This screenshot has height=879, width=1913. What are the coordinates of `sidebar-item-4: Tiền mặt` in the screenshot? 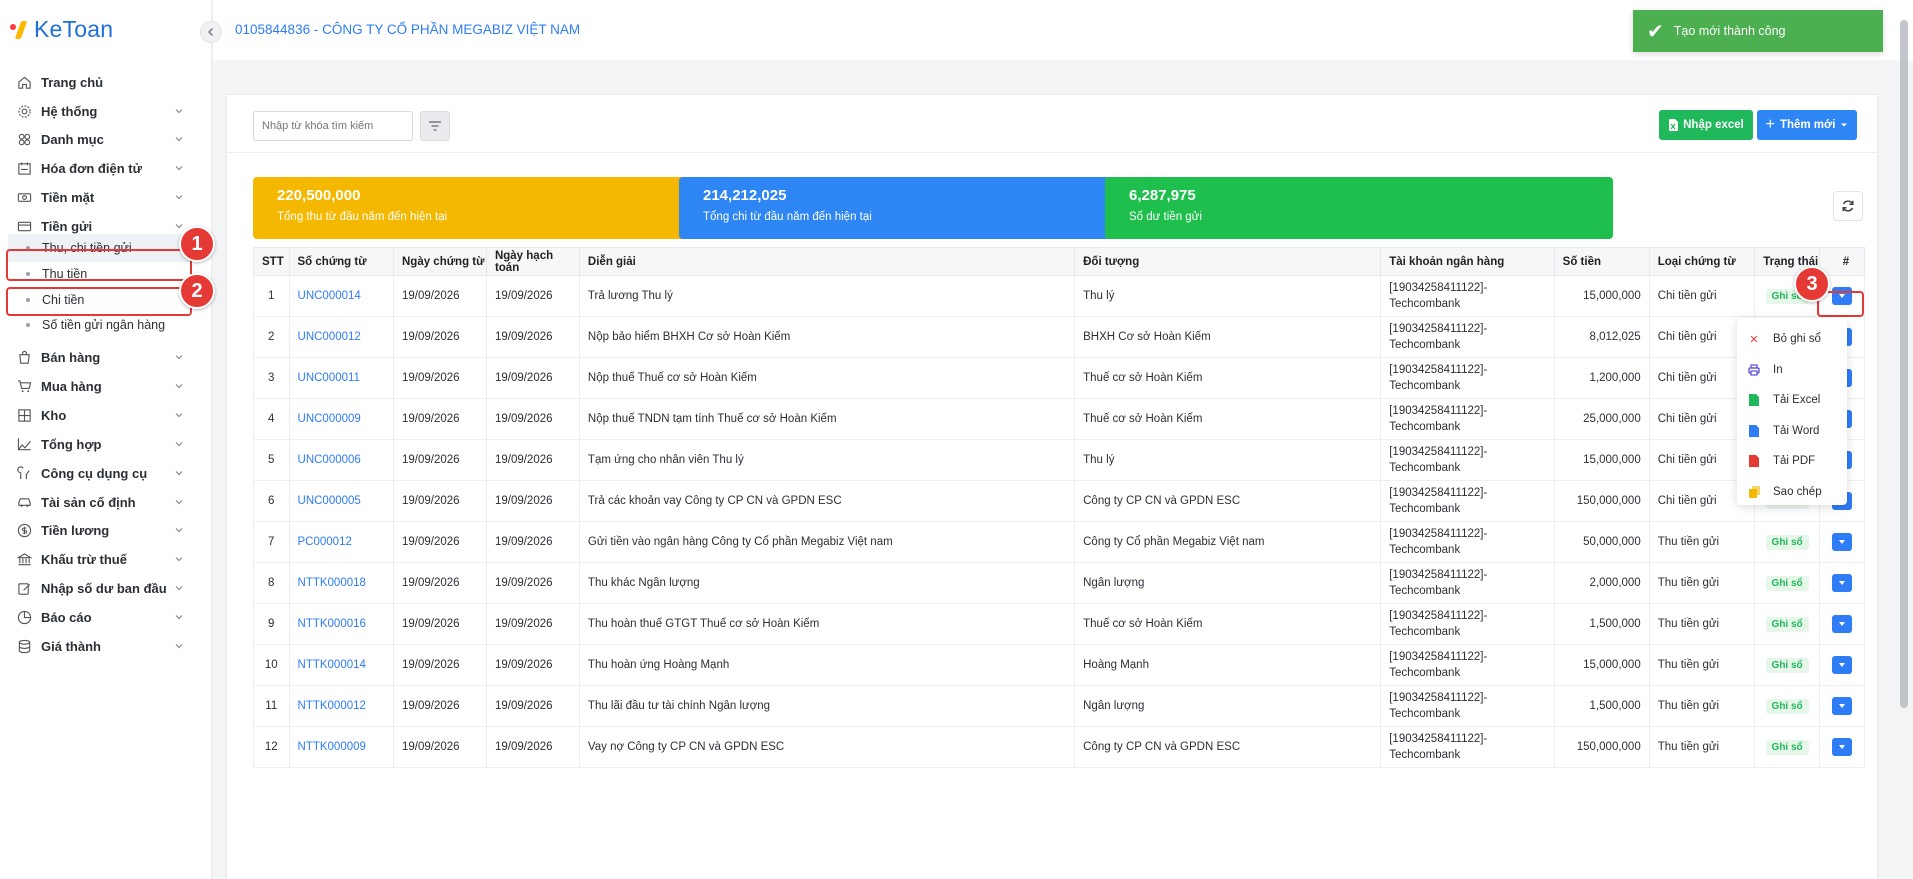 It's located at (100, 197).